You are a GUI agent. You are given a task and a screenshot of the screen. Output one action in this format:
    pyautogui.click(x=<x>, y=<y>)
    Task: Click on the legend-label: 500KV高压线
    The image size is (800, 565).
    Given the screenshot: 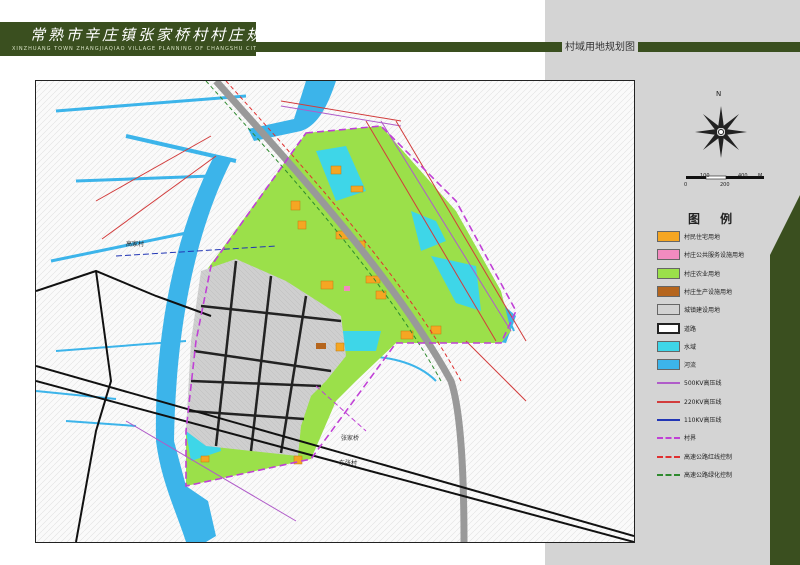 What is the action you would take?
    pyautogui.click(x=703, y=384)
    